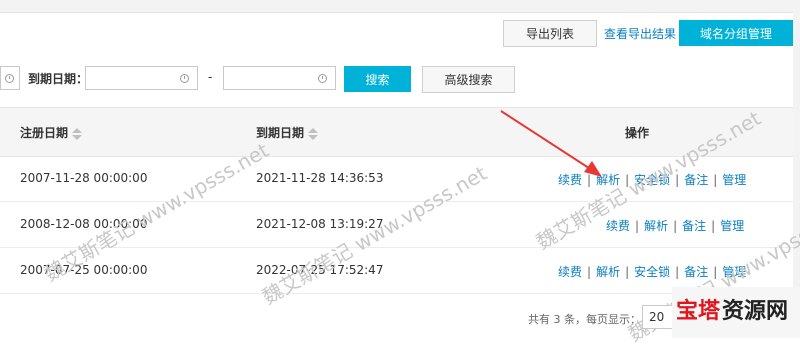 This screenshot has width=800, height=347. I want to click on advanced-search-button: 高级搜索, so click(468, 79).